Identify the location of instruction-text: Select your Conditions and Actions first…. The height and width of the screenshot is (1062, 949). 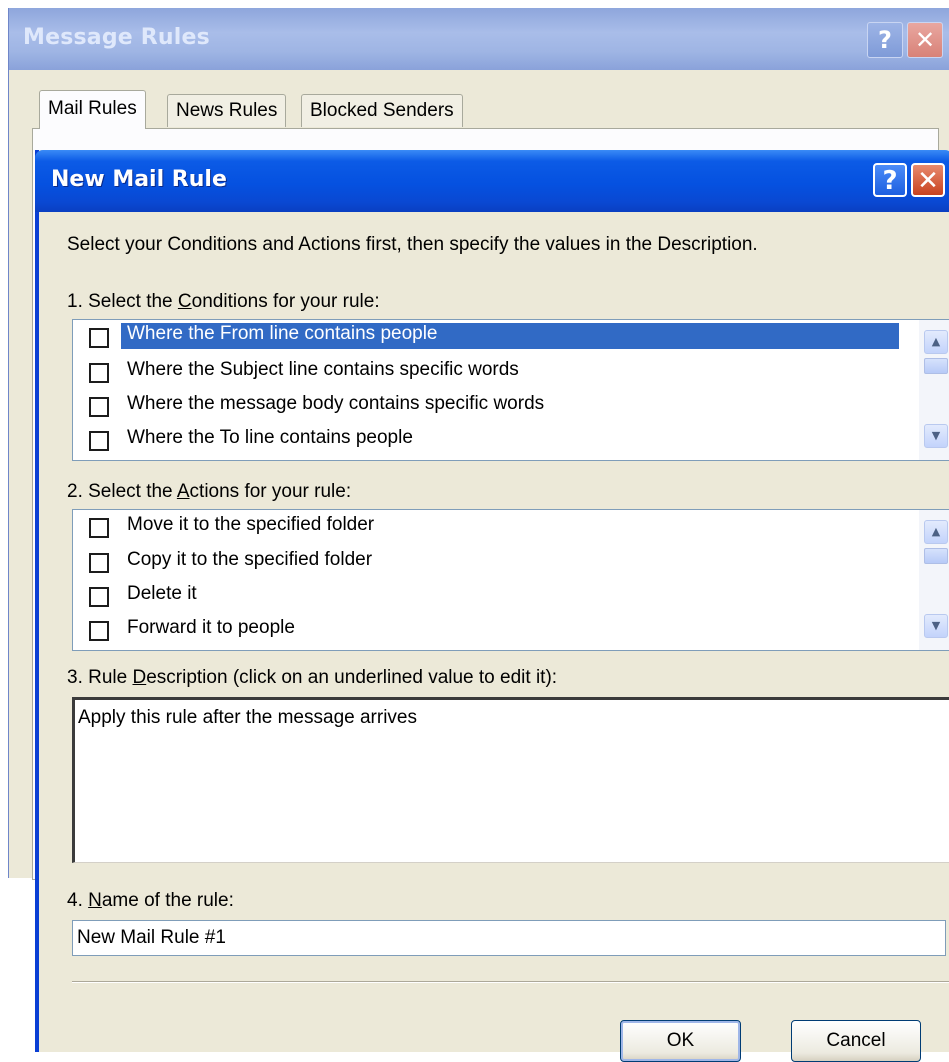
(412, 244).